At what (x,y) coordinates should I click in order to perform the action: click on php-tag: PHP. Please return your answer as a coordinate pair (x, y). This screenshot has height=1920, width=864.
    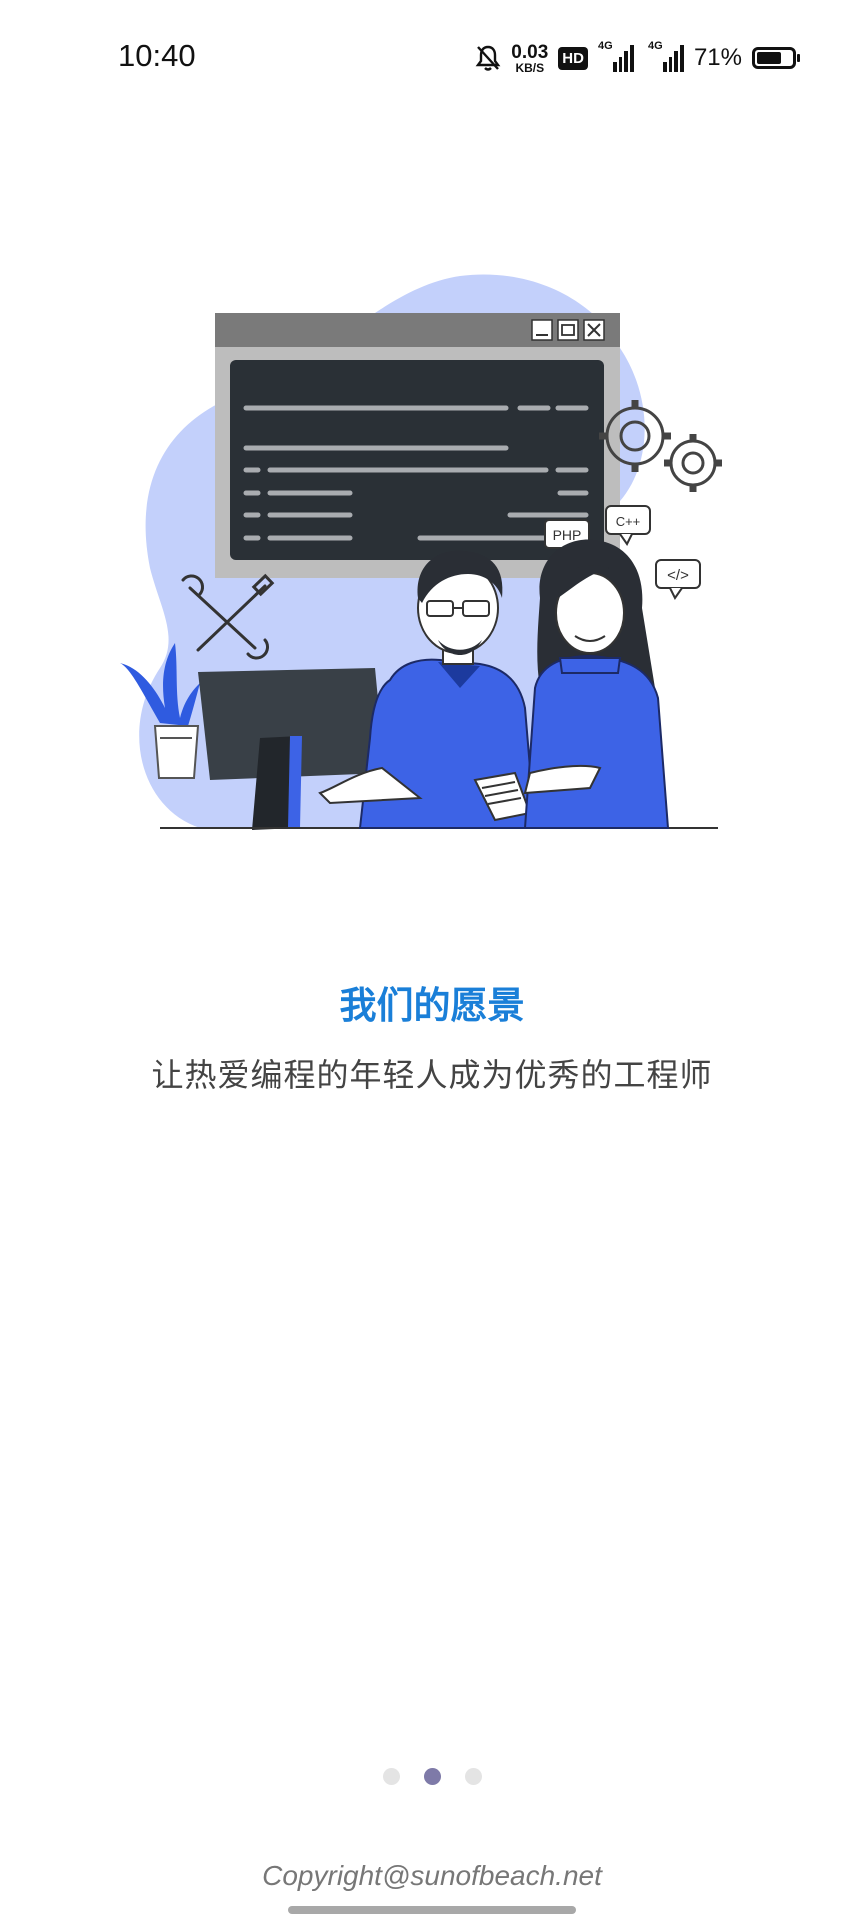
    Looking at the image, I should click on (567, 535).